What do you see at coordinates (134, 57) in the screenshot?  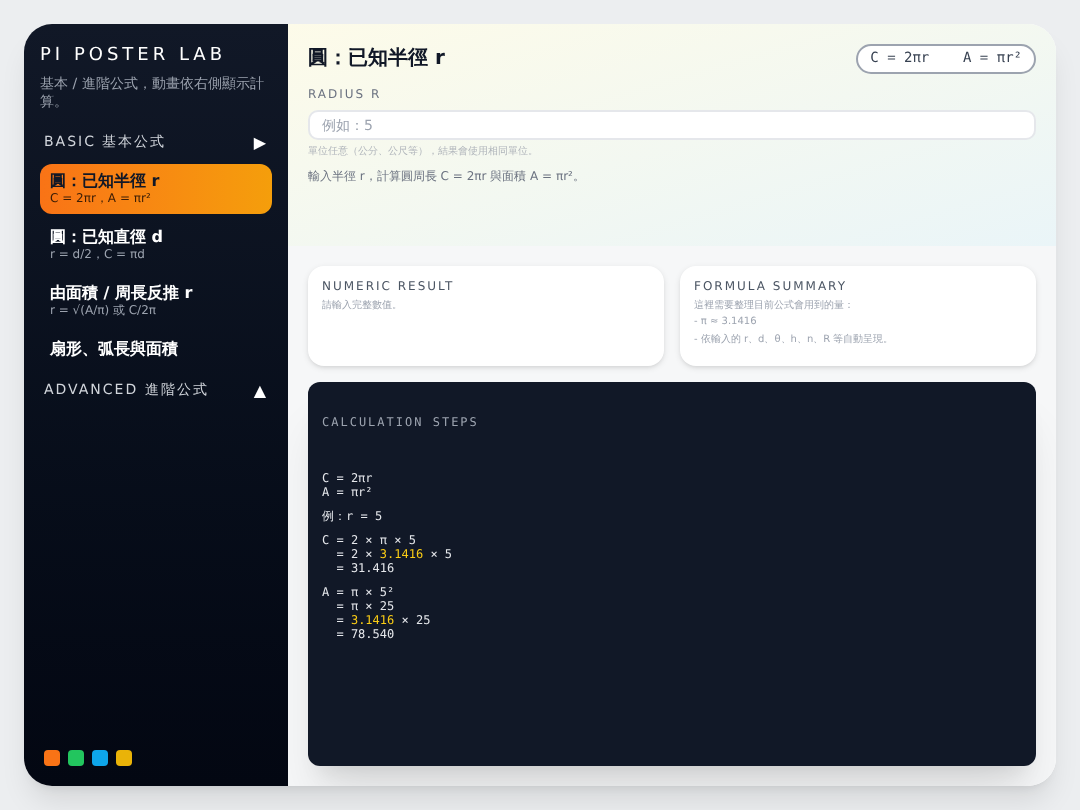 I see `app-title: PI POSTER LAB` at bounding box center [134, 57].